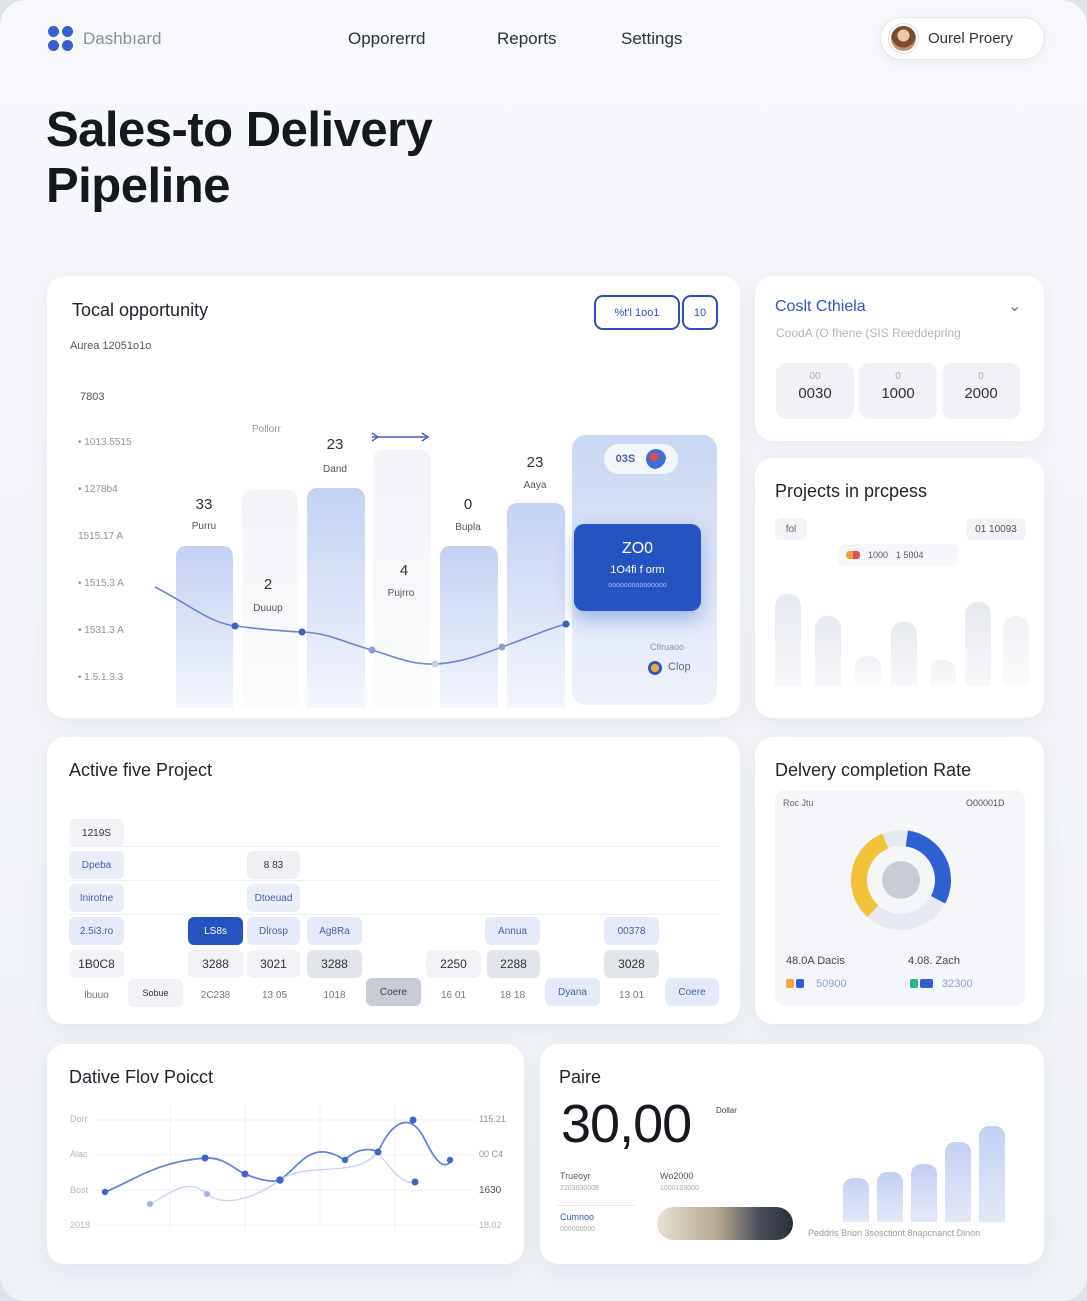  Describe the element at coordinates (651, 39) in the screenshot. I see `nav-settings: Settings` at that location.